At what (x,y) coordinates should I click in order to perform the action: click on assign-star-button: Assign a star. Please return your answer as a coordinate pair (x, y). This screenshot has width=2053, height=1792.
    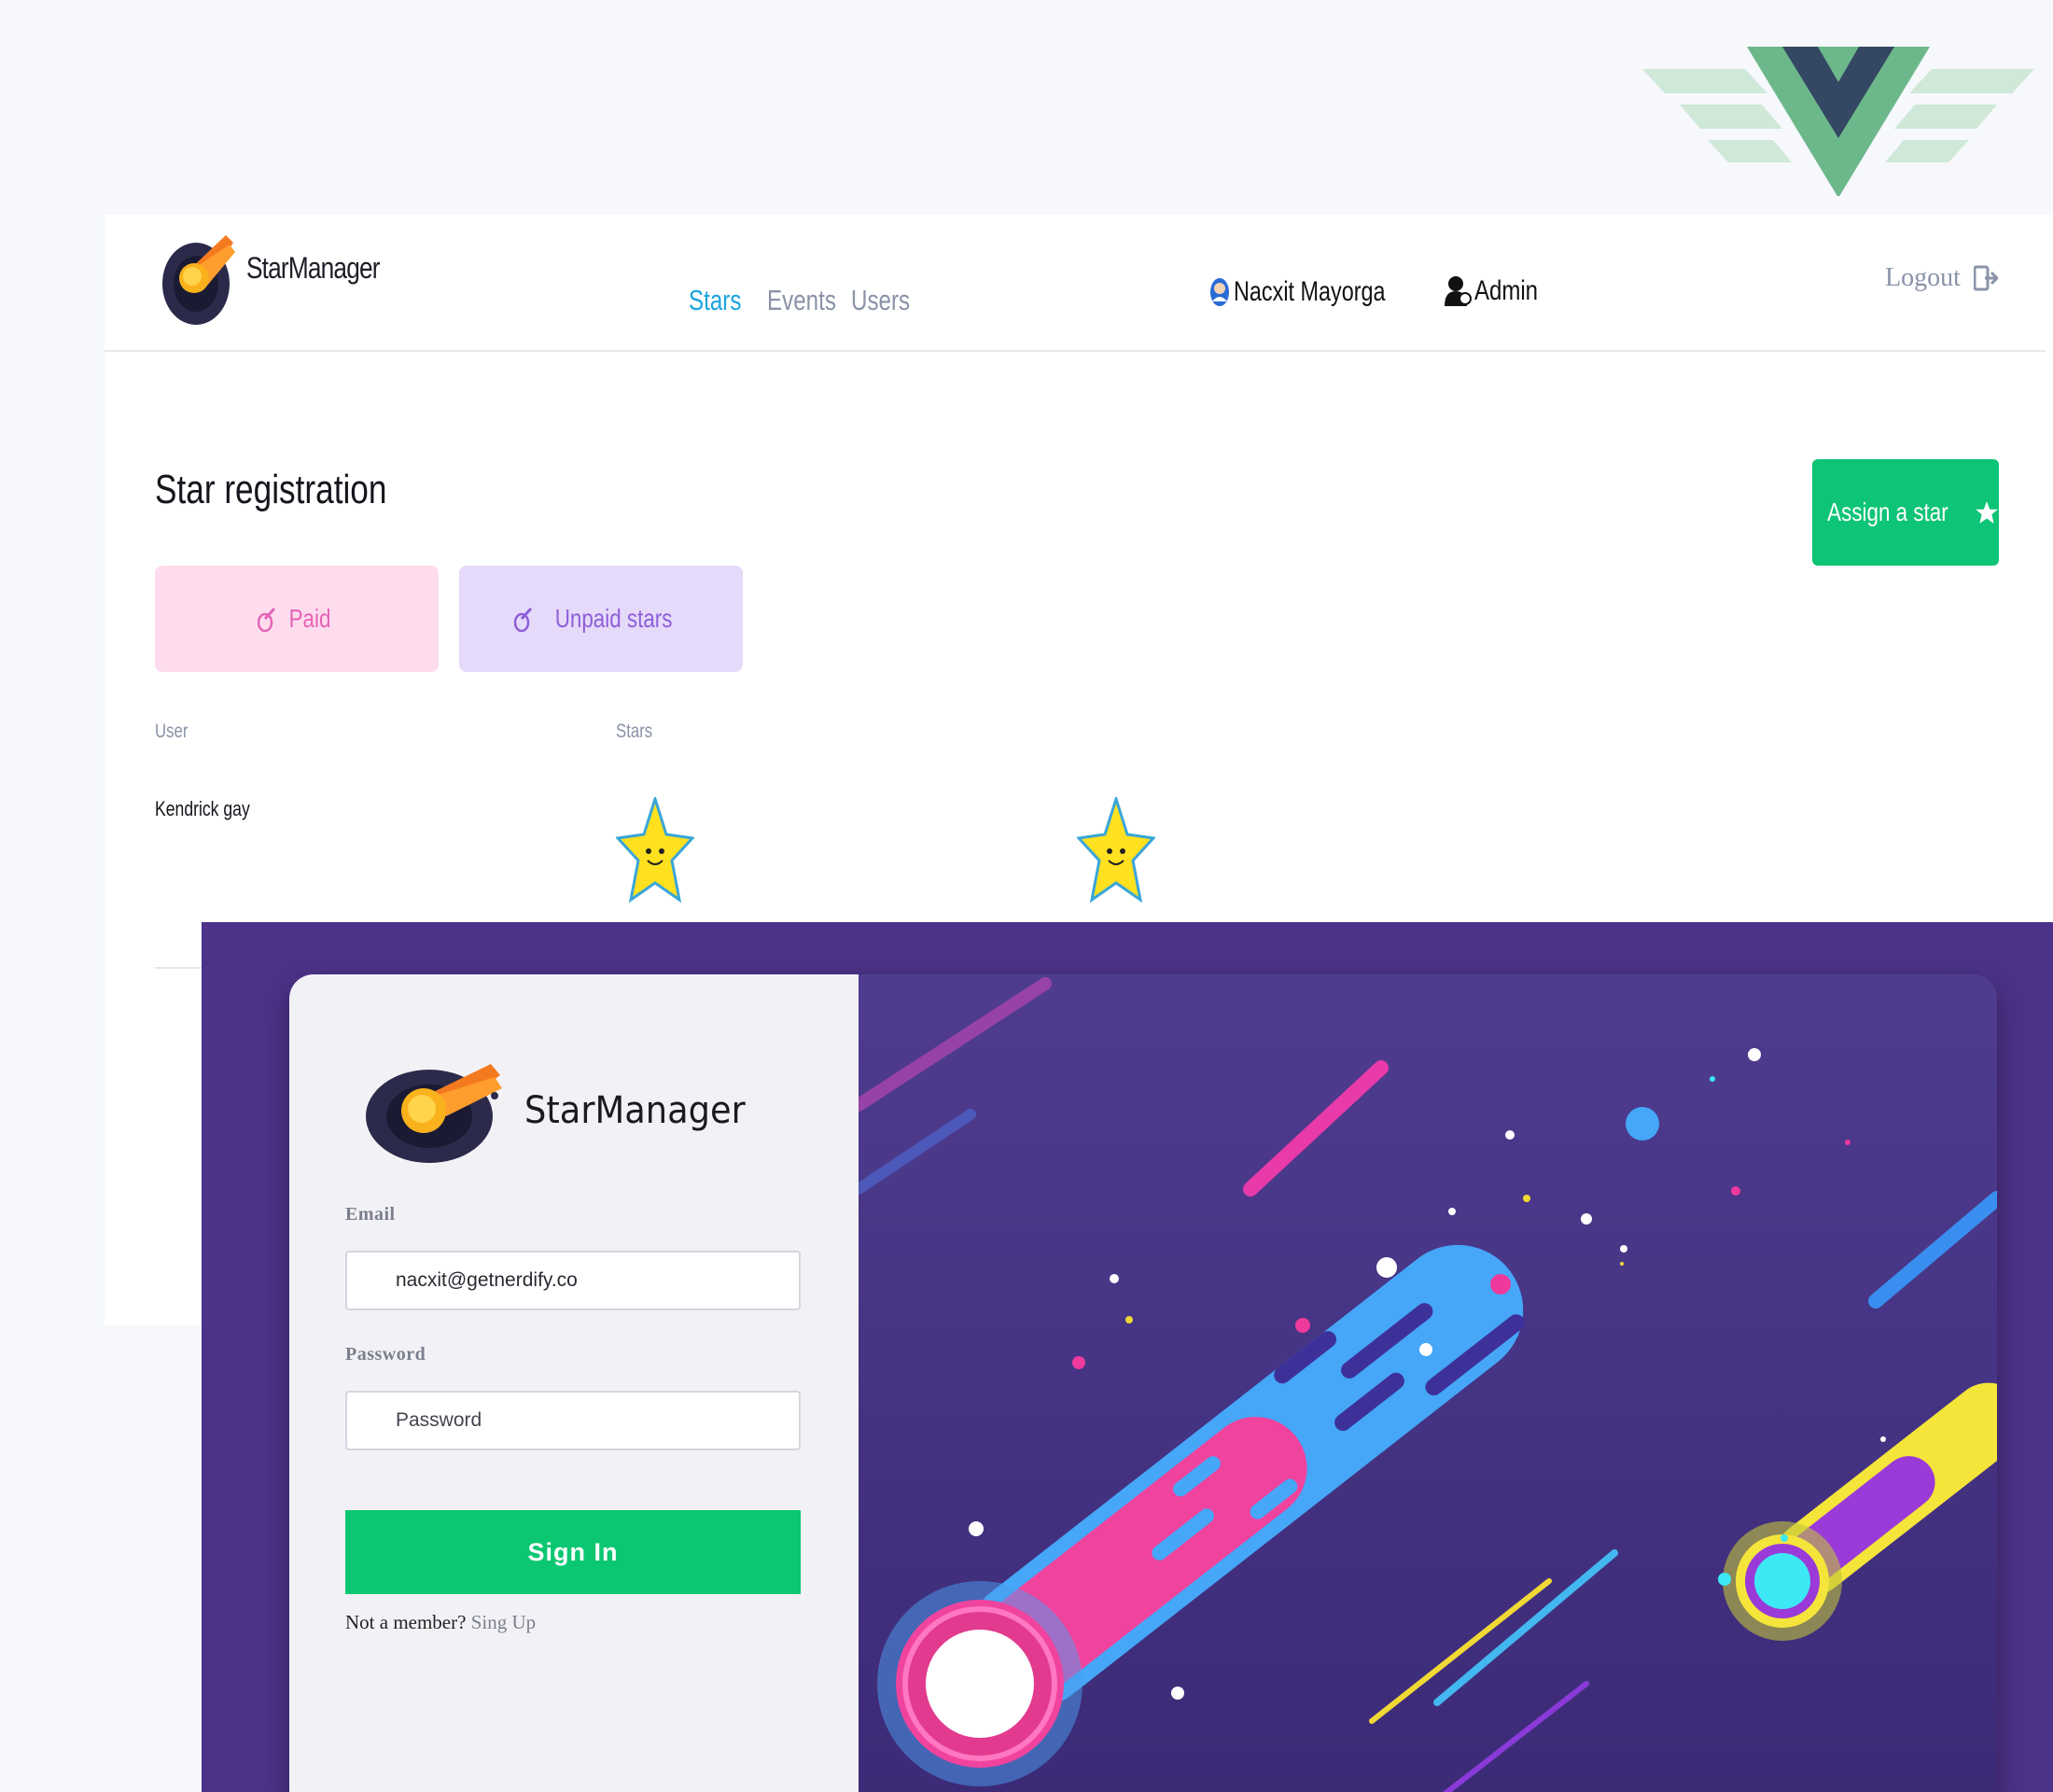
    Looking at the image, I should click on (1905, 512).